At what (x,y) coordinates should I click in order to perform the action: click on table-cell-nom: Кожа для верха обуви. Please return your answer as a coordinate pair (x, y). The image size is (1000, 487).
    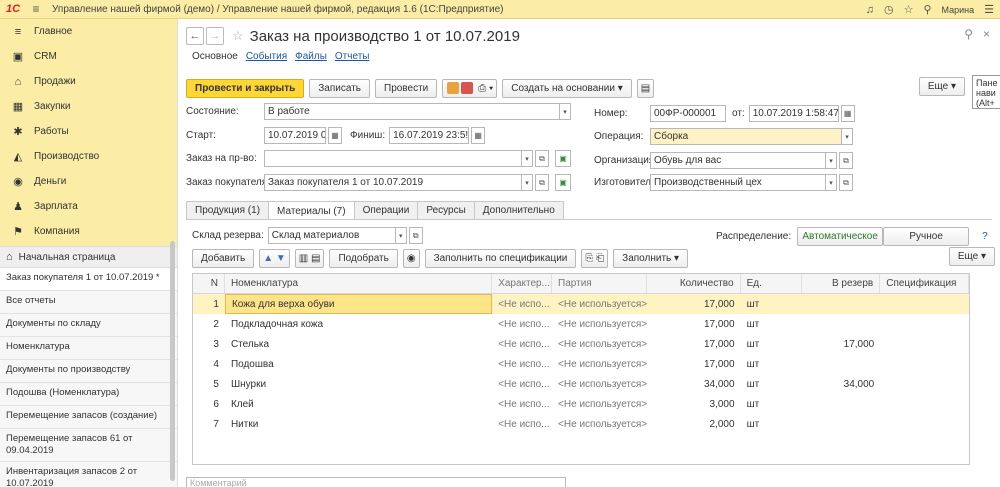
    Looking at the image, I should click on (358, 304).